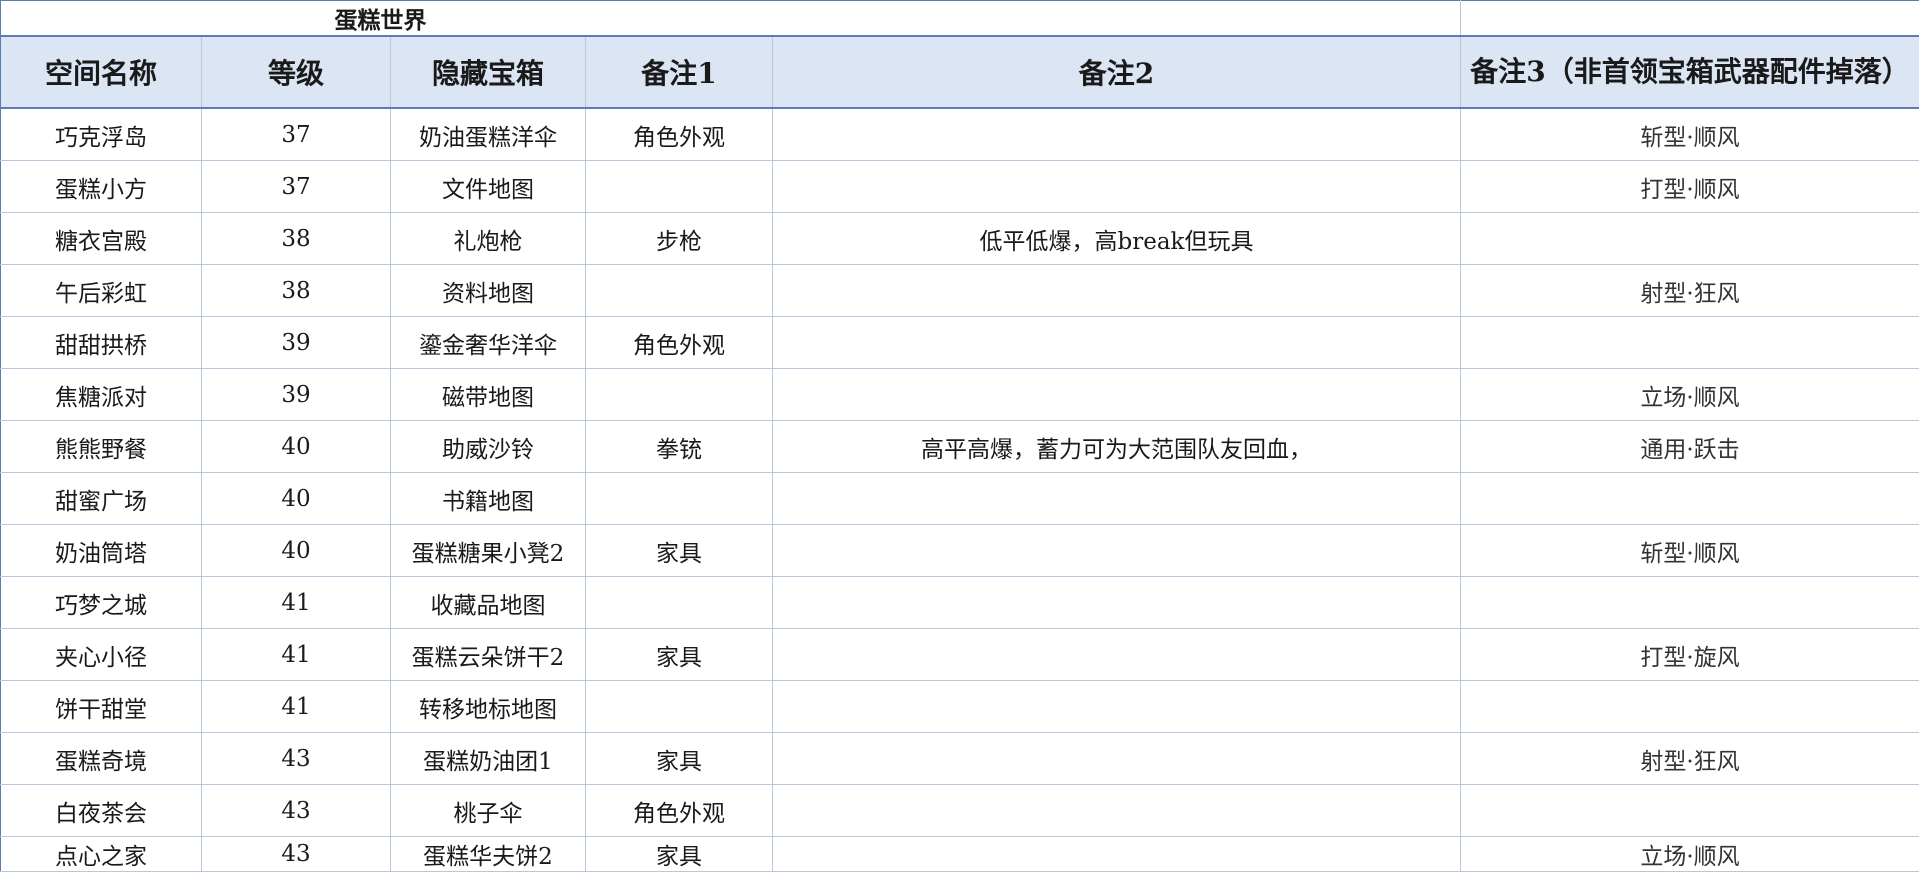 This screenshot has width=1919, height=873. I want to click on cell-hidden-chest: 助威沙铃, so click(488, 446).